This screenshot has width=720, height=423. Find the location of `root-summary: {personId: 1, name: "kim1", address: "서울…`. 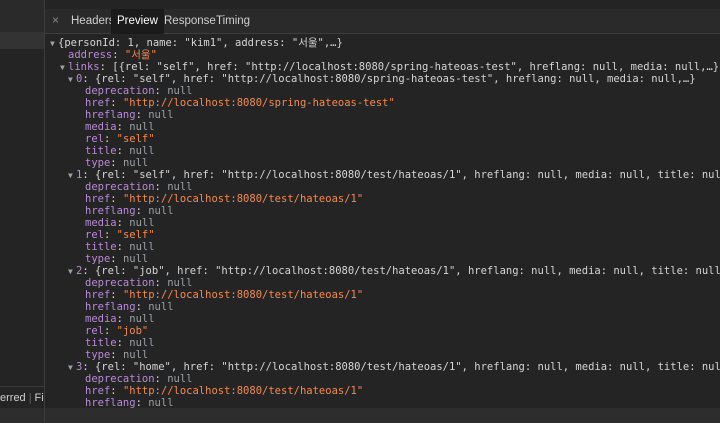

root-summary: {personId: 1, name: "kim1", address: "서울… is located at coordinates (200, 43).